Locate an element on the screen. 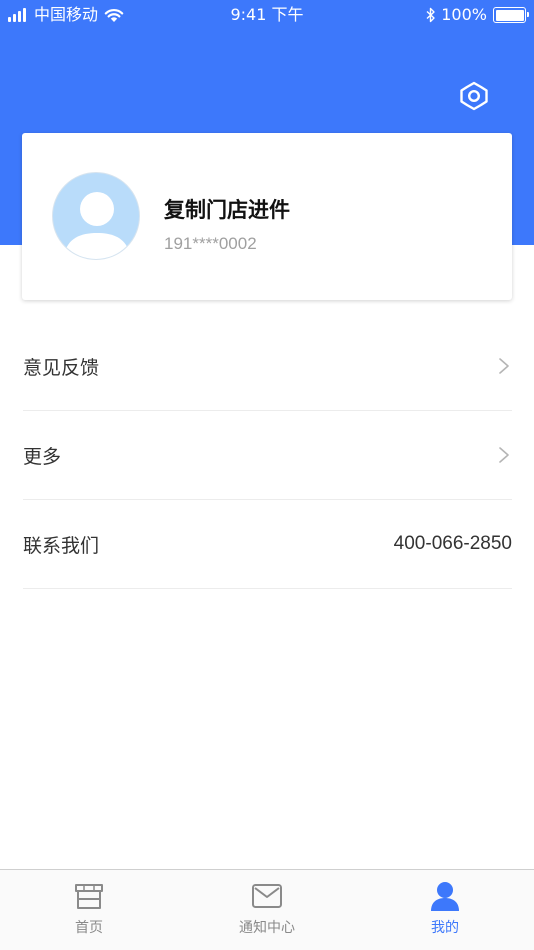  tab-label: 首页 is located at coordinates (89, 928).